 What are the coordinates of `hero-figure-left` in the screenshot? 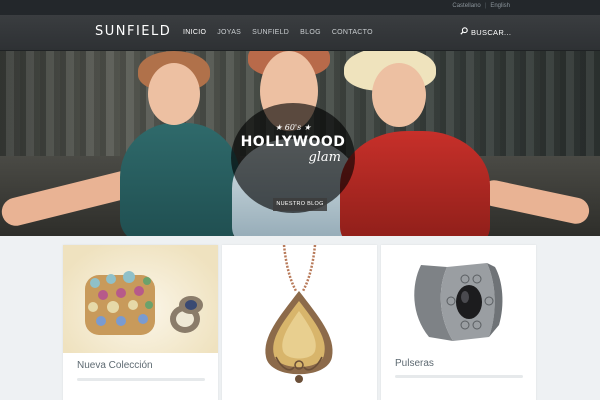 It's located at (180, 179).